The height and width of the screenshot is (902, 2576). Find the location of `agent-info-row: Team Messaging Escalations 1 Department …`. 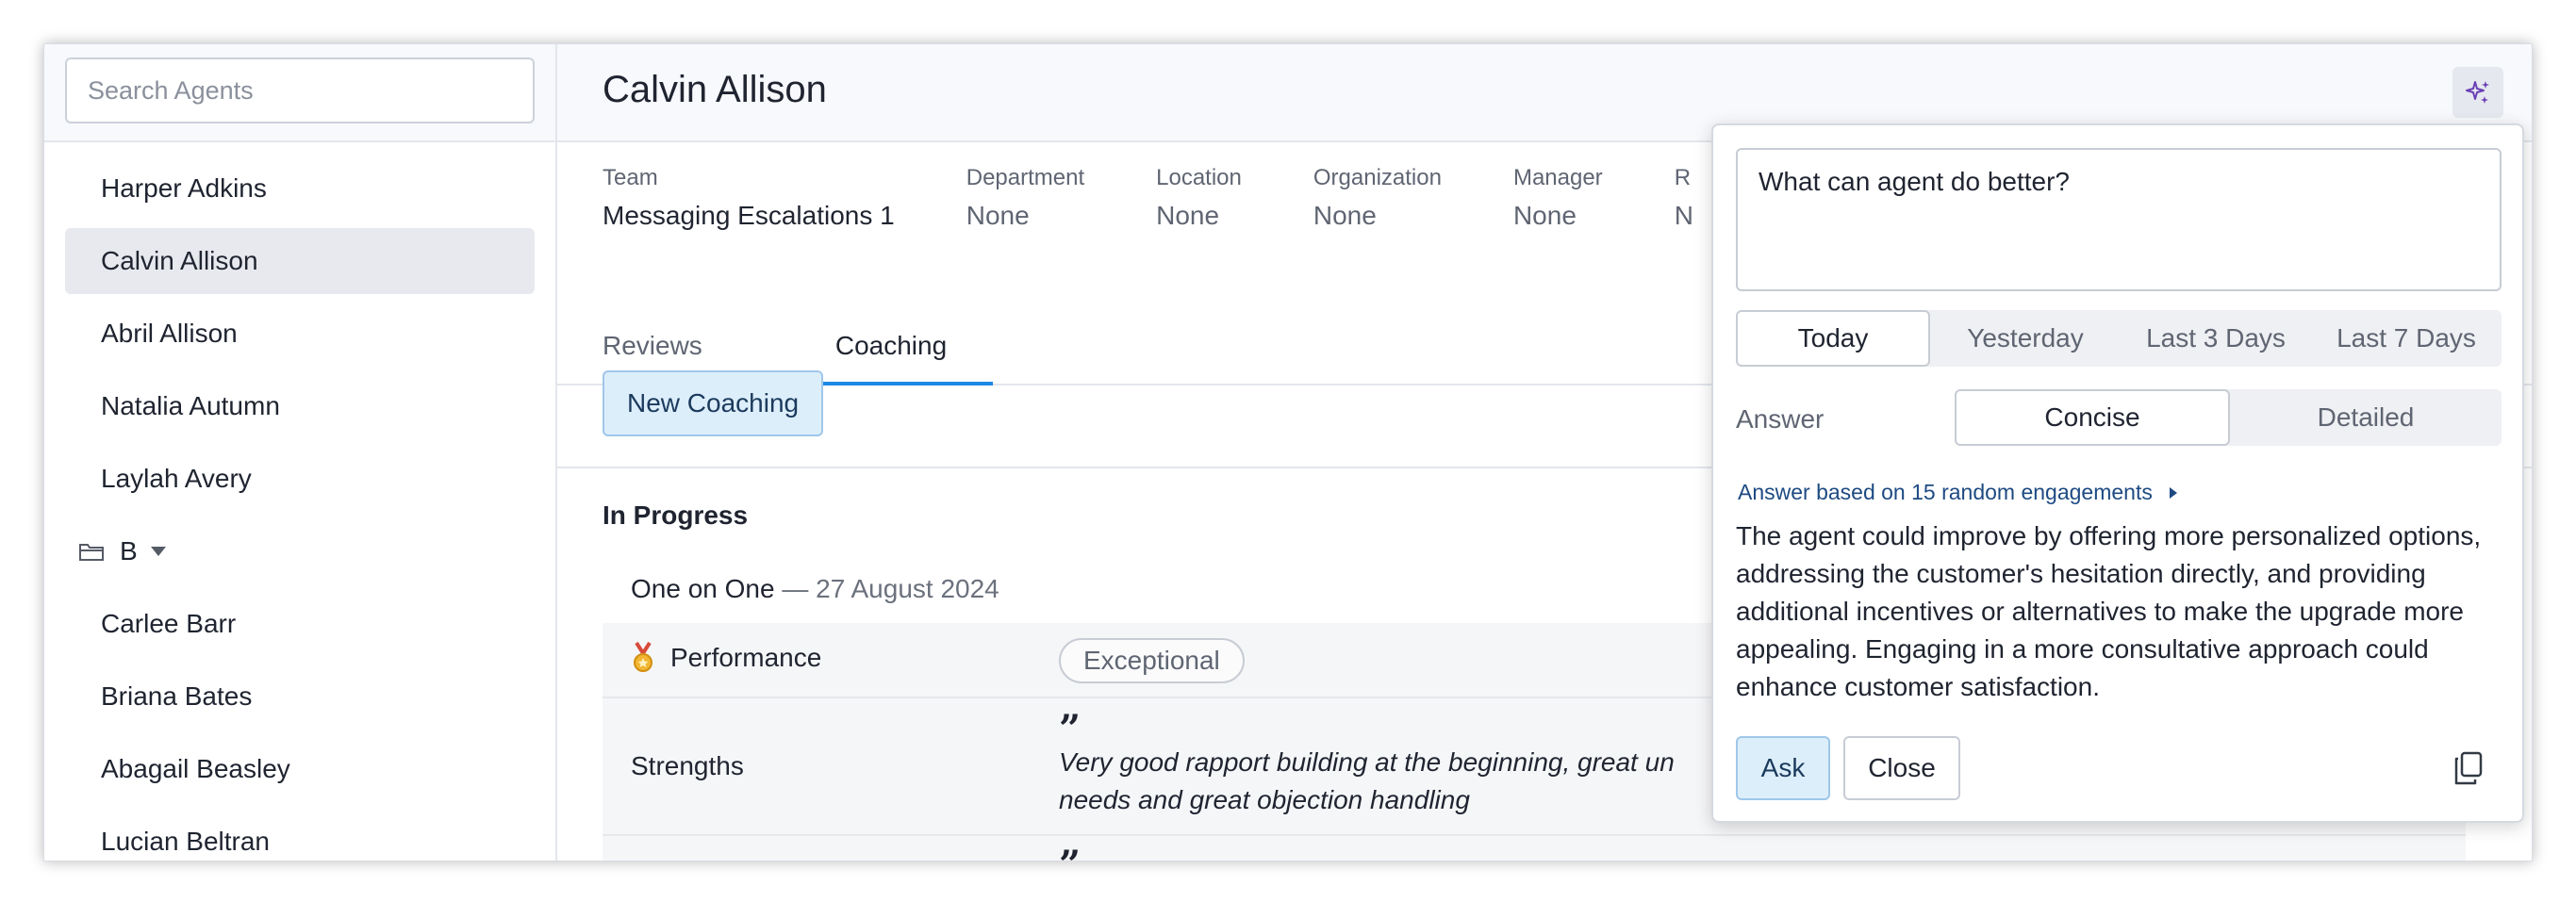

agent-info-row: Team Messaging Escalations 1 Department … is located at coordinates (1184, 198).